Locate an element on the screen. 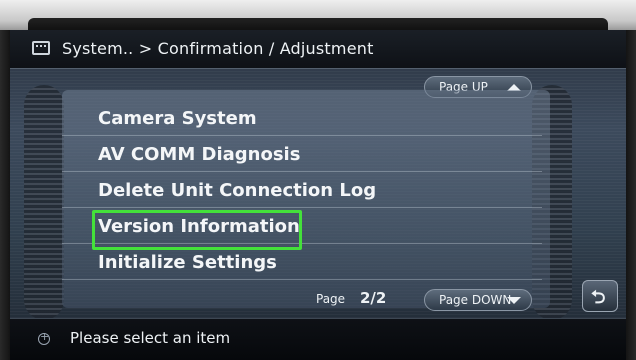 The width and height of the screenshot is (636, 360). list-item-camera-system: Camera System is located at coordinates (302, 119).